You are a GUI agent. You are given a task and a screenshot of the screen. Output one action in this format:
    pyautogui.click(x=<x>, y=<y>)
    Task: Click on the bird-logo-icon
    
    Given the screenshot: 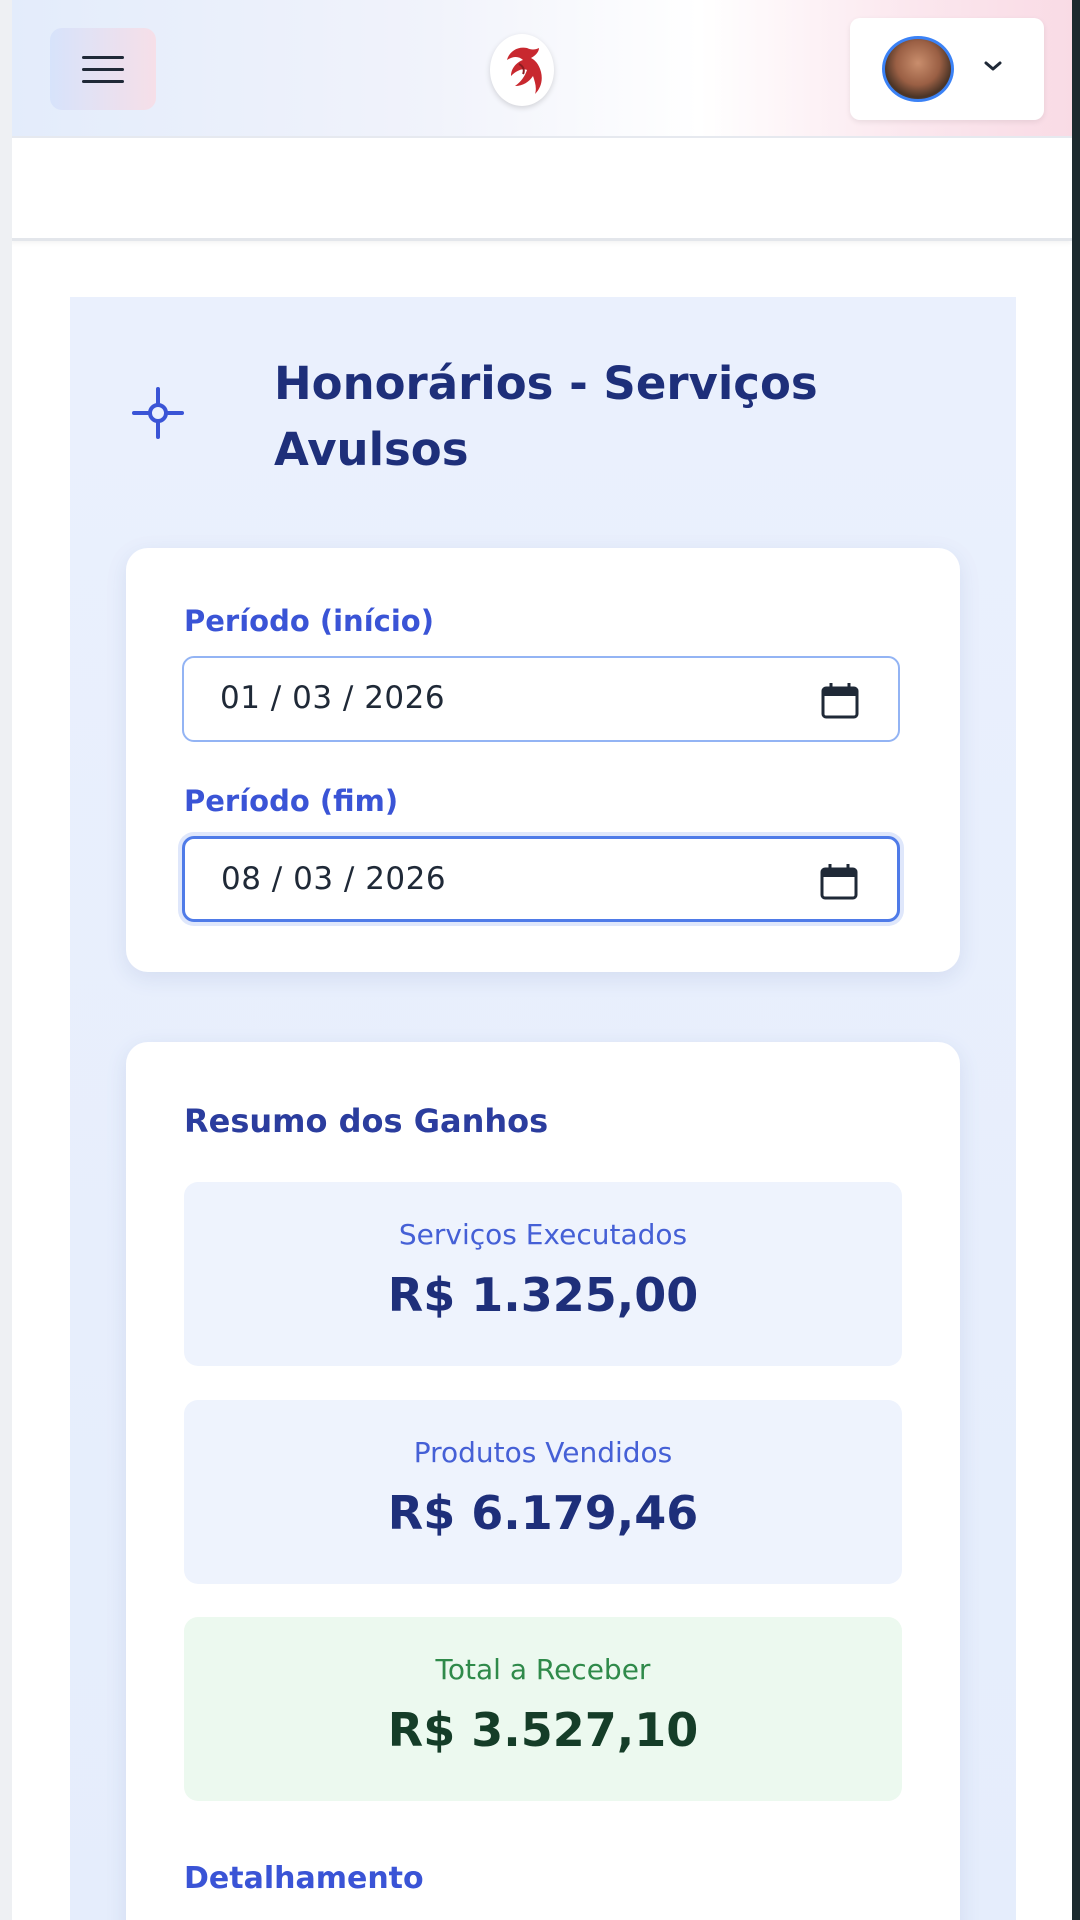 What is the action you would take?
    pyautogui.click(x=524, y=70)
    